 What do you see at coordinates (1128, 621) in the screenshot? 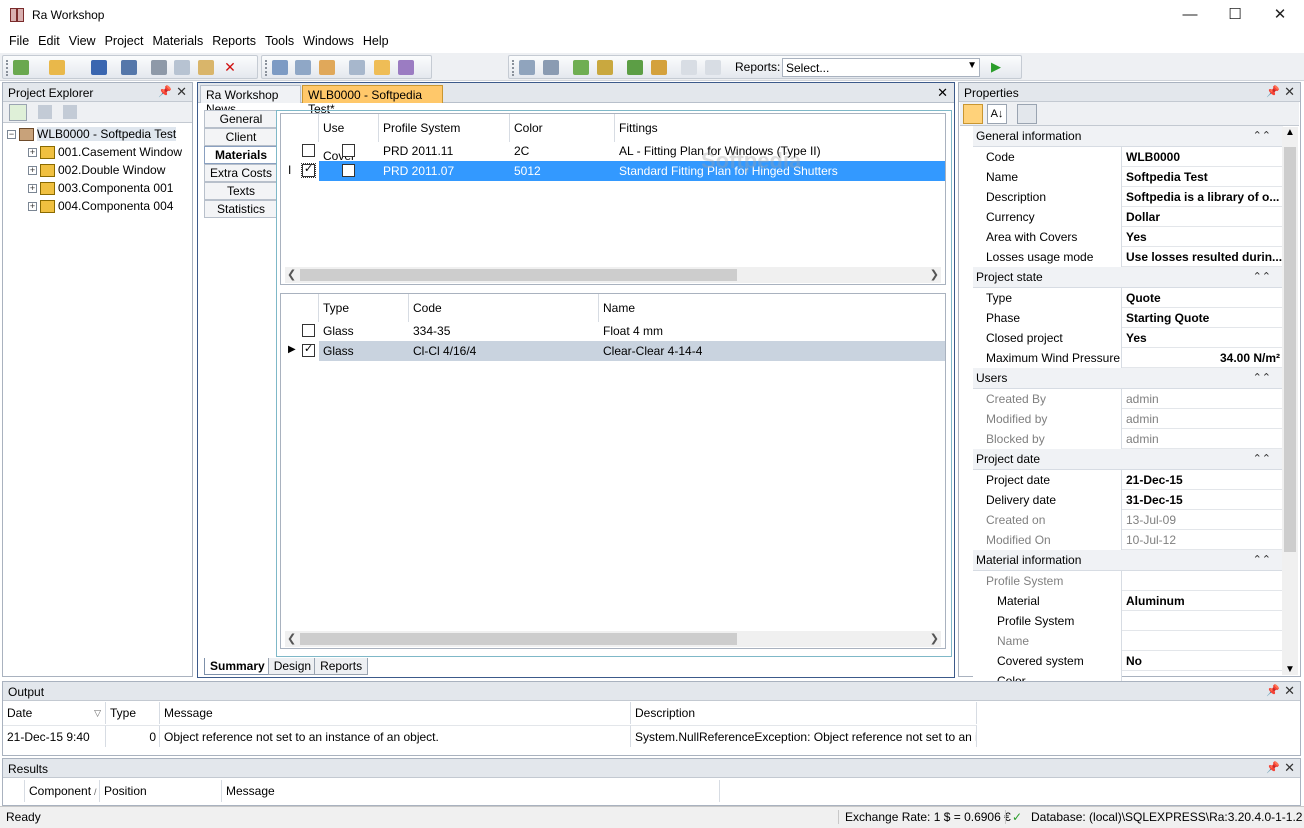
I see `property-row: Profile System` at bounding box center [1128, 621].